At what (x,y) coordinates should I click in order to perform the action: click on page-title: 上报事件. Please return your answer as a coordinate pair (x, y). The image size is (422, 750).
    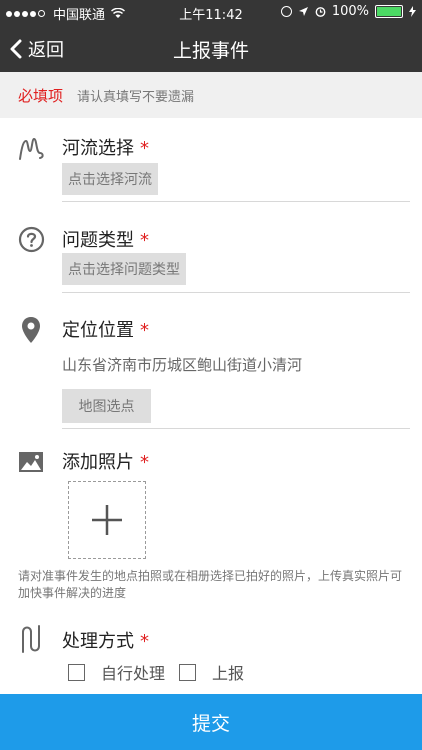
    Looking at the image, I should click on (210, 51).